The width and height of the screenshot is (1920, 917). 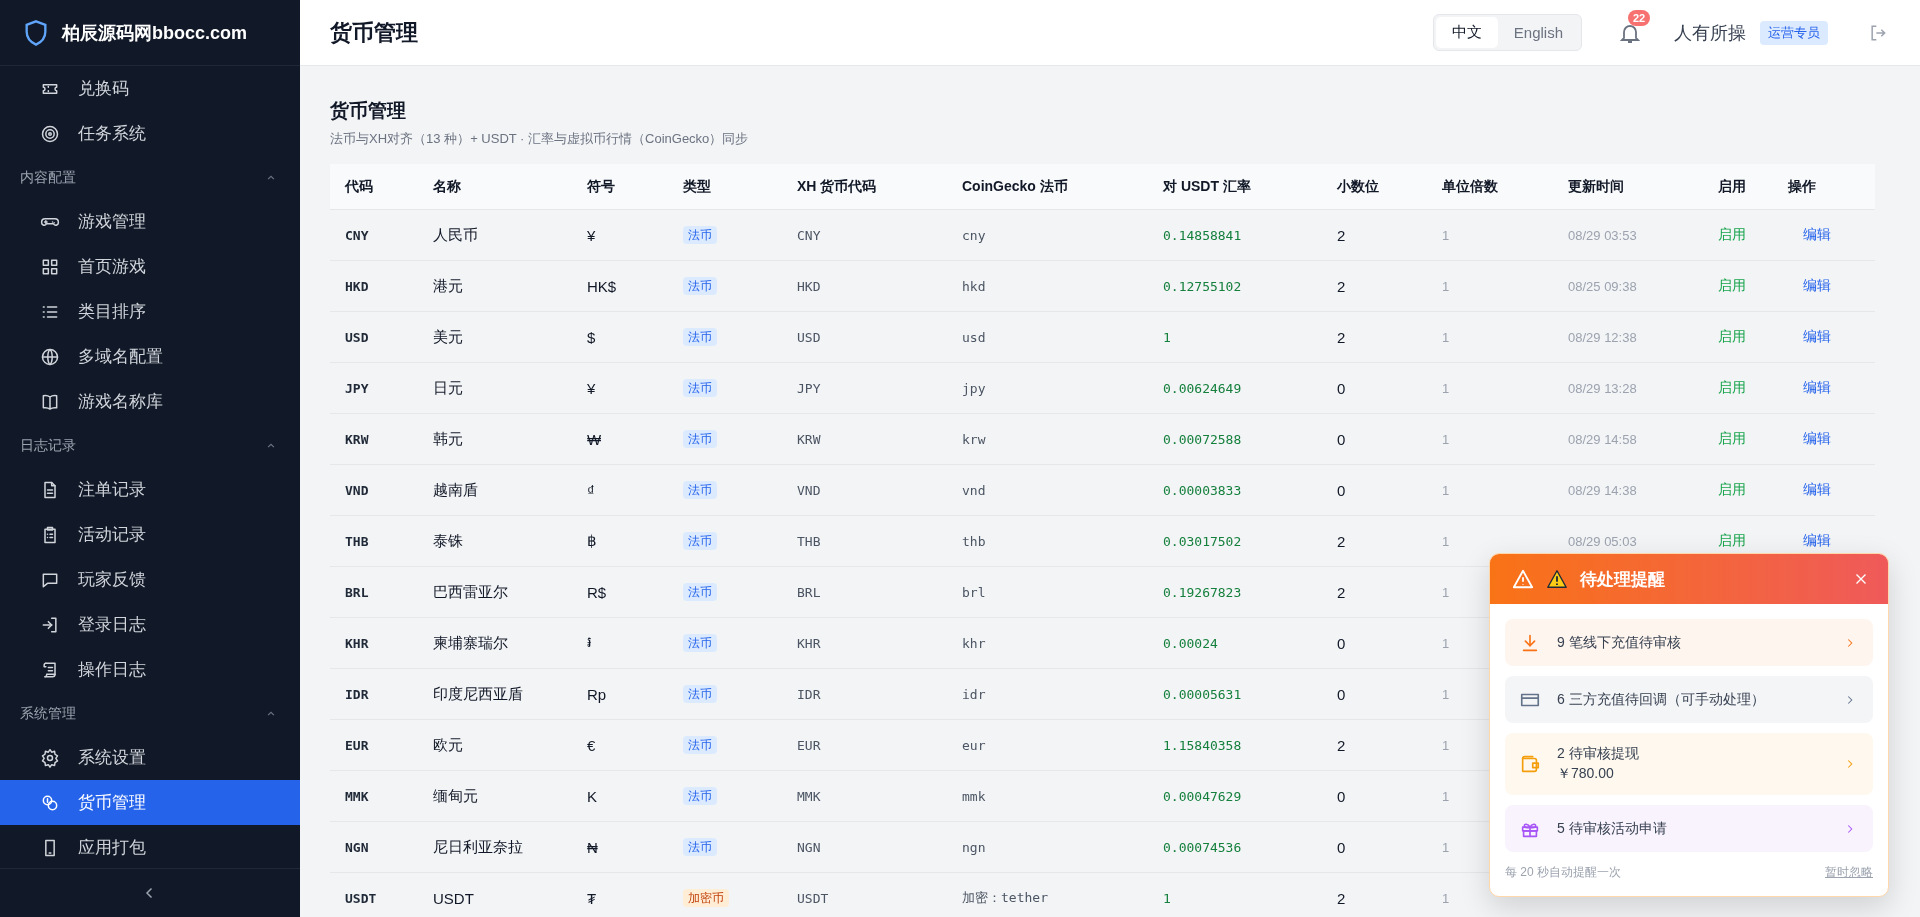 I want to click on table-cell-text: JPY, so click(x=356, y=388).